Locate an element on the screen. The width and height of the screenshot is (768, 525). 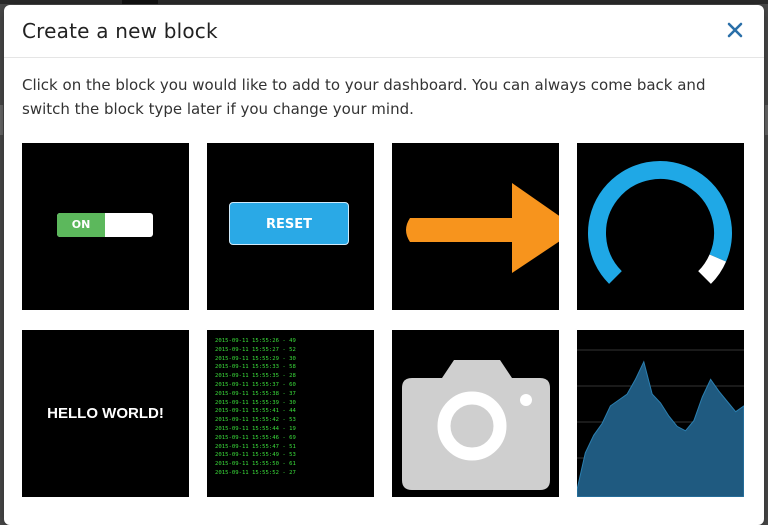
block-option-button: RESET is located at coordinates (290, 226).